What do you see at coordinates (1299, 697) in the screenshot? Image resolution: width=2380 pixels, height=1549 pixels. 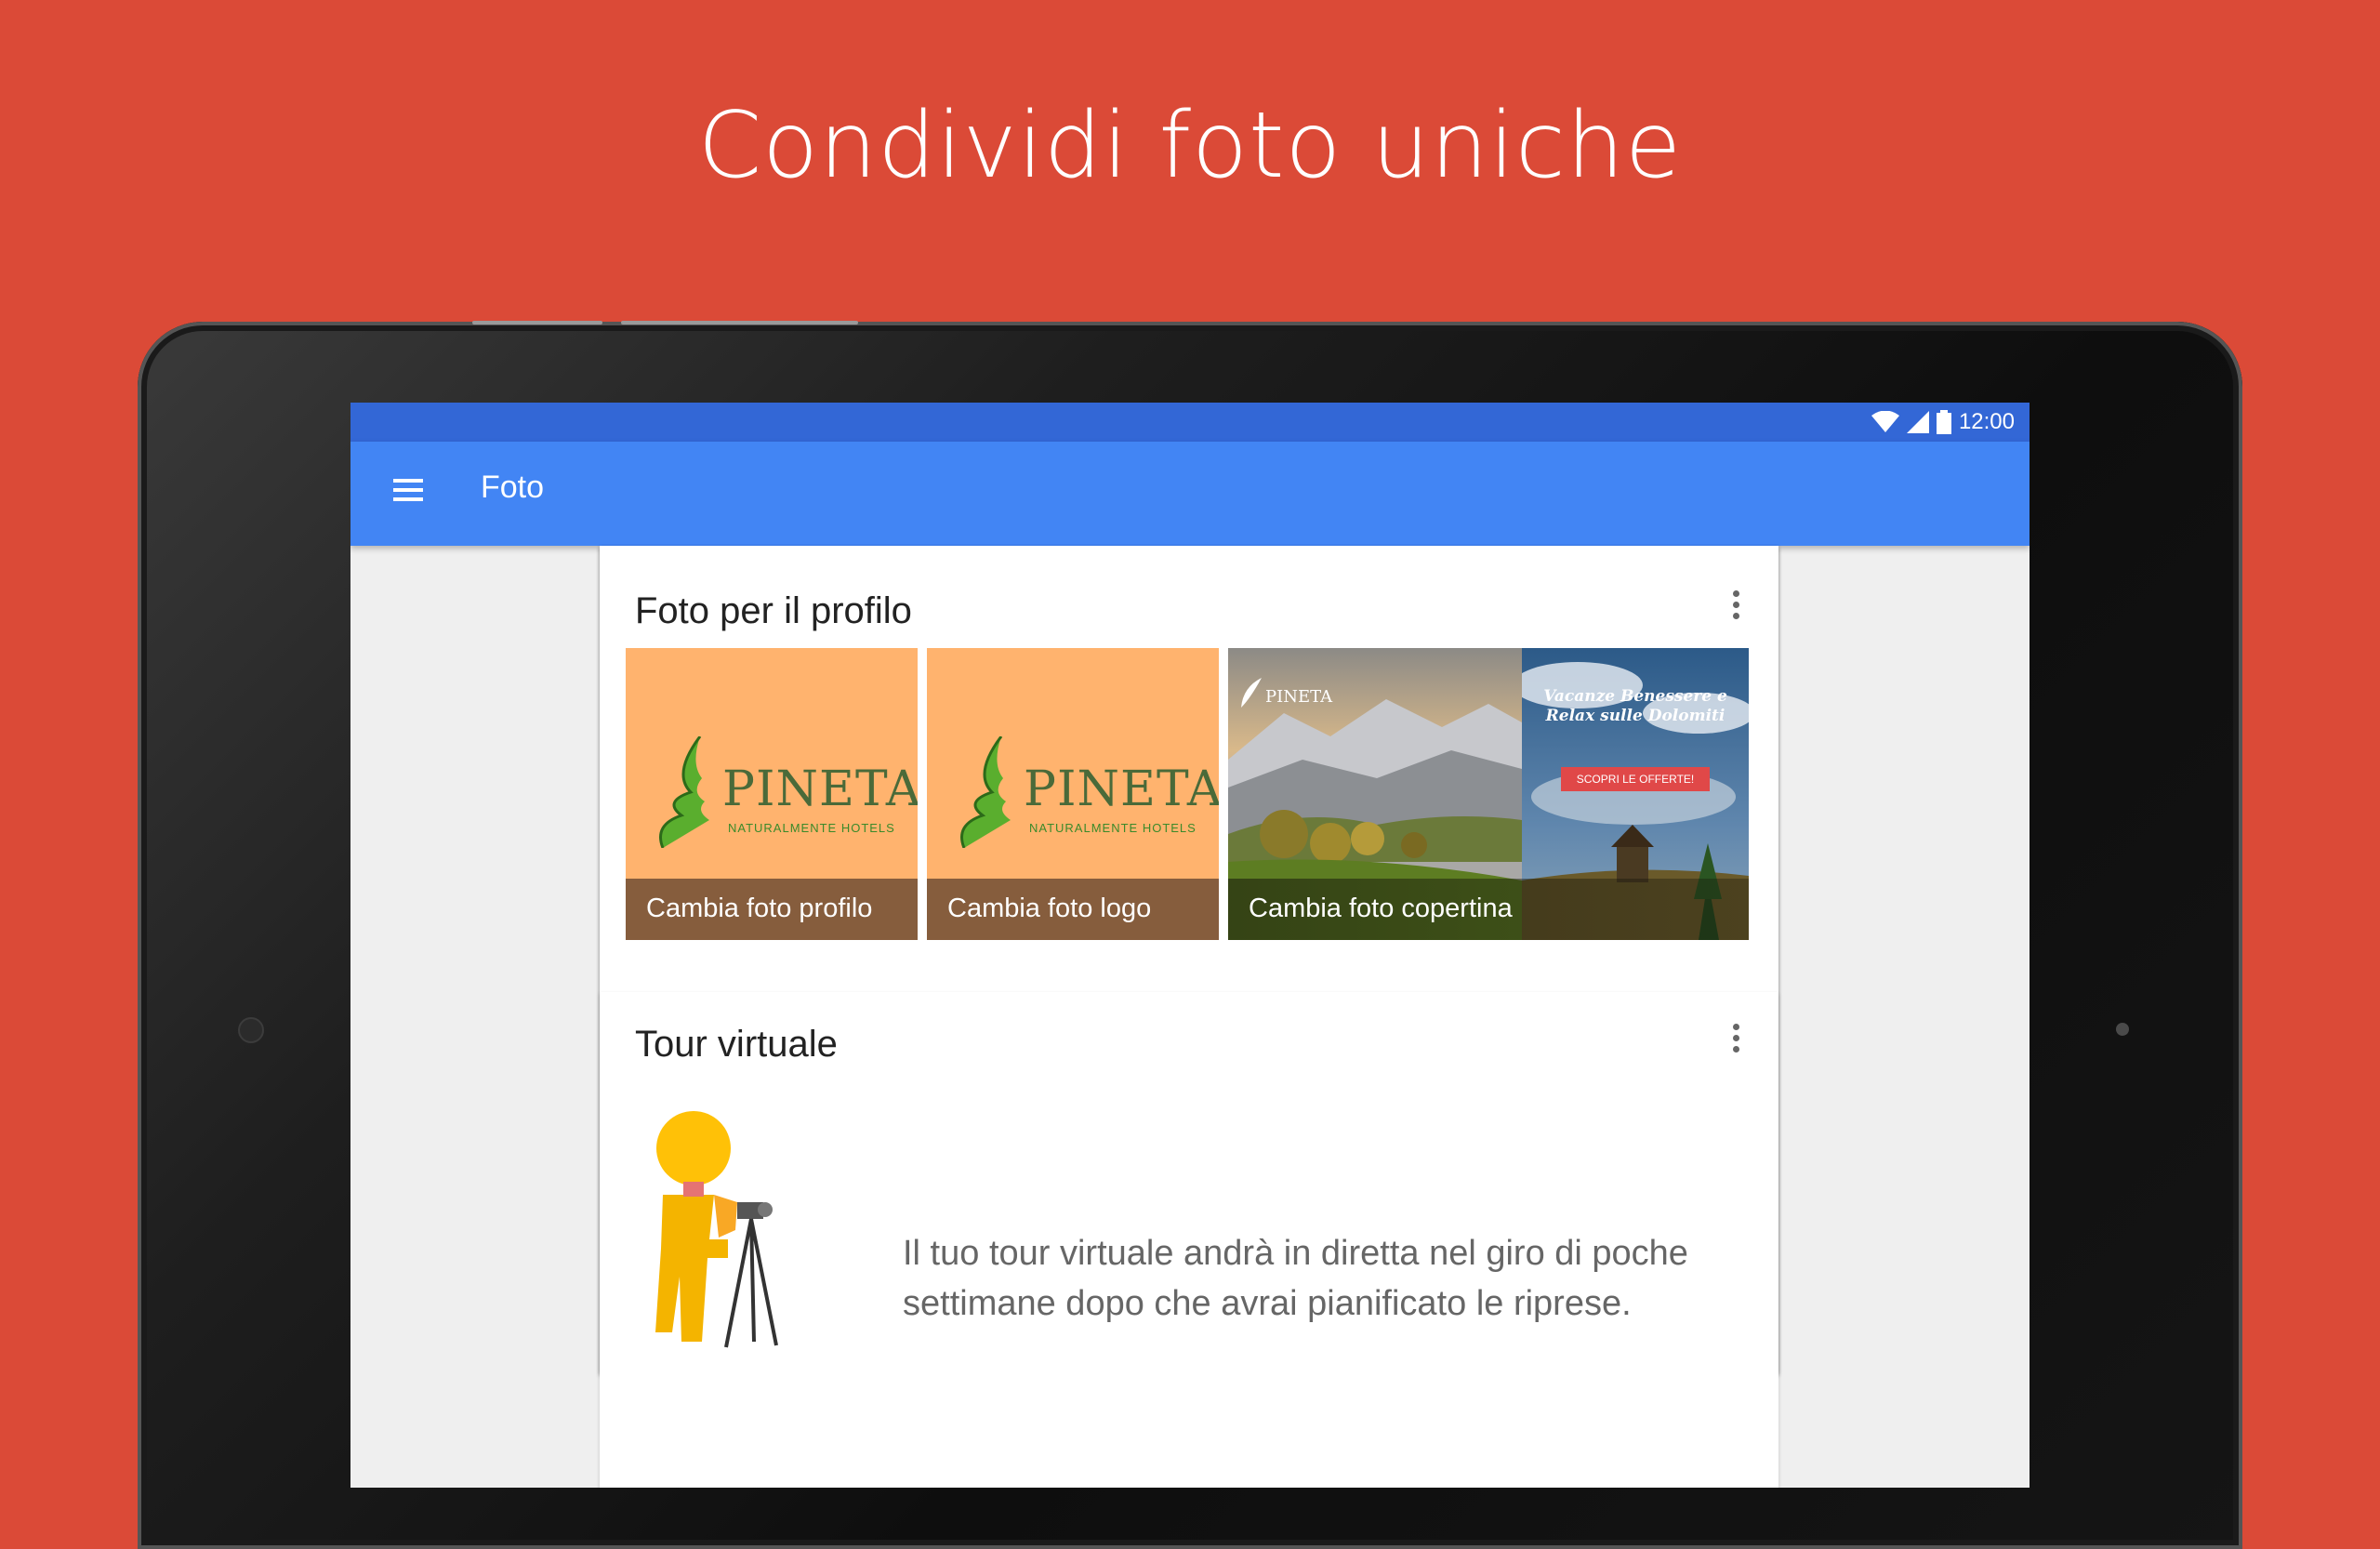 I see `cover-brand: PINETA` at bounding box center [1299, 697].